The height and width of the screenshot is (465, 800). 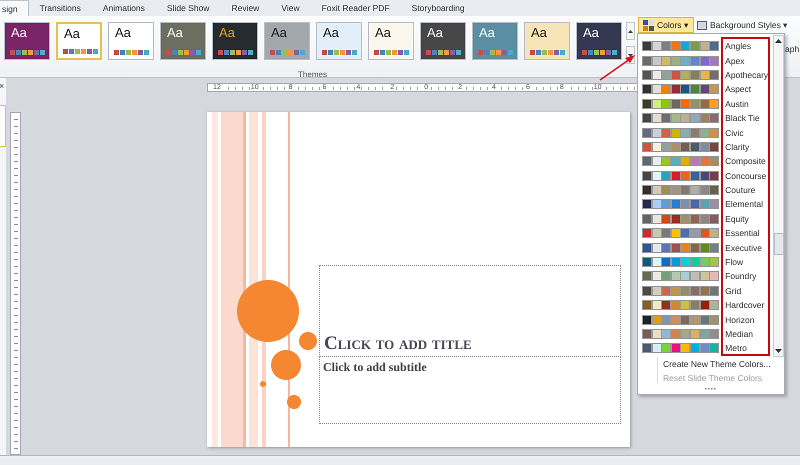 What do you see at coordinates (705, 118) in the screenshot?
I see `color-scheme-item: Black Tie` at bounding box center [705, 118].